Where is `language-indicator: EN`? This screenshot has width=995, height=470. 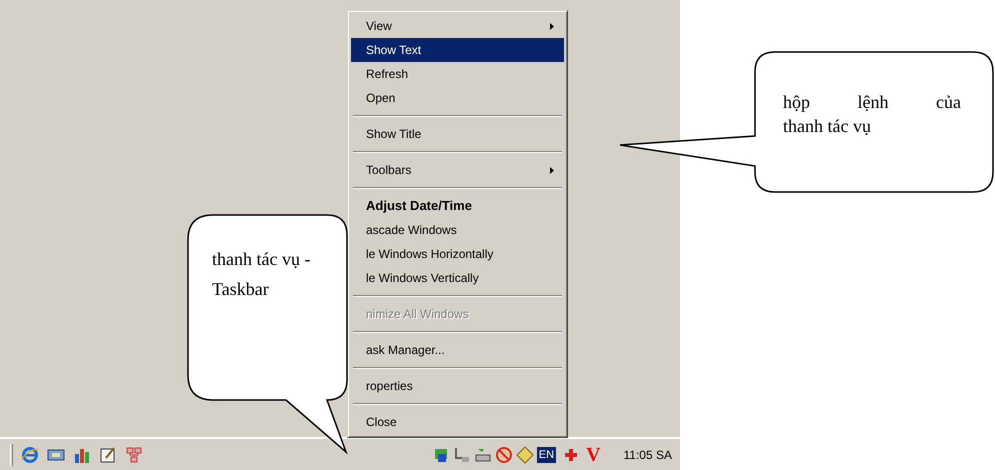
language-indicator: EN is located at coordinates (546, 454).